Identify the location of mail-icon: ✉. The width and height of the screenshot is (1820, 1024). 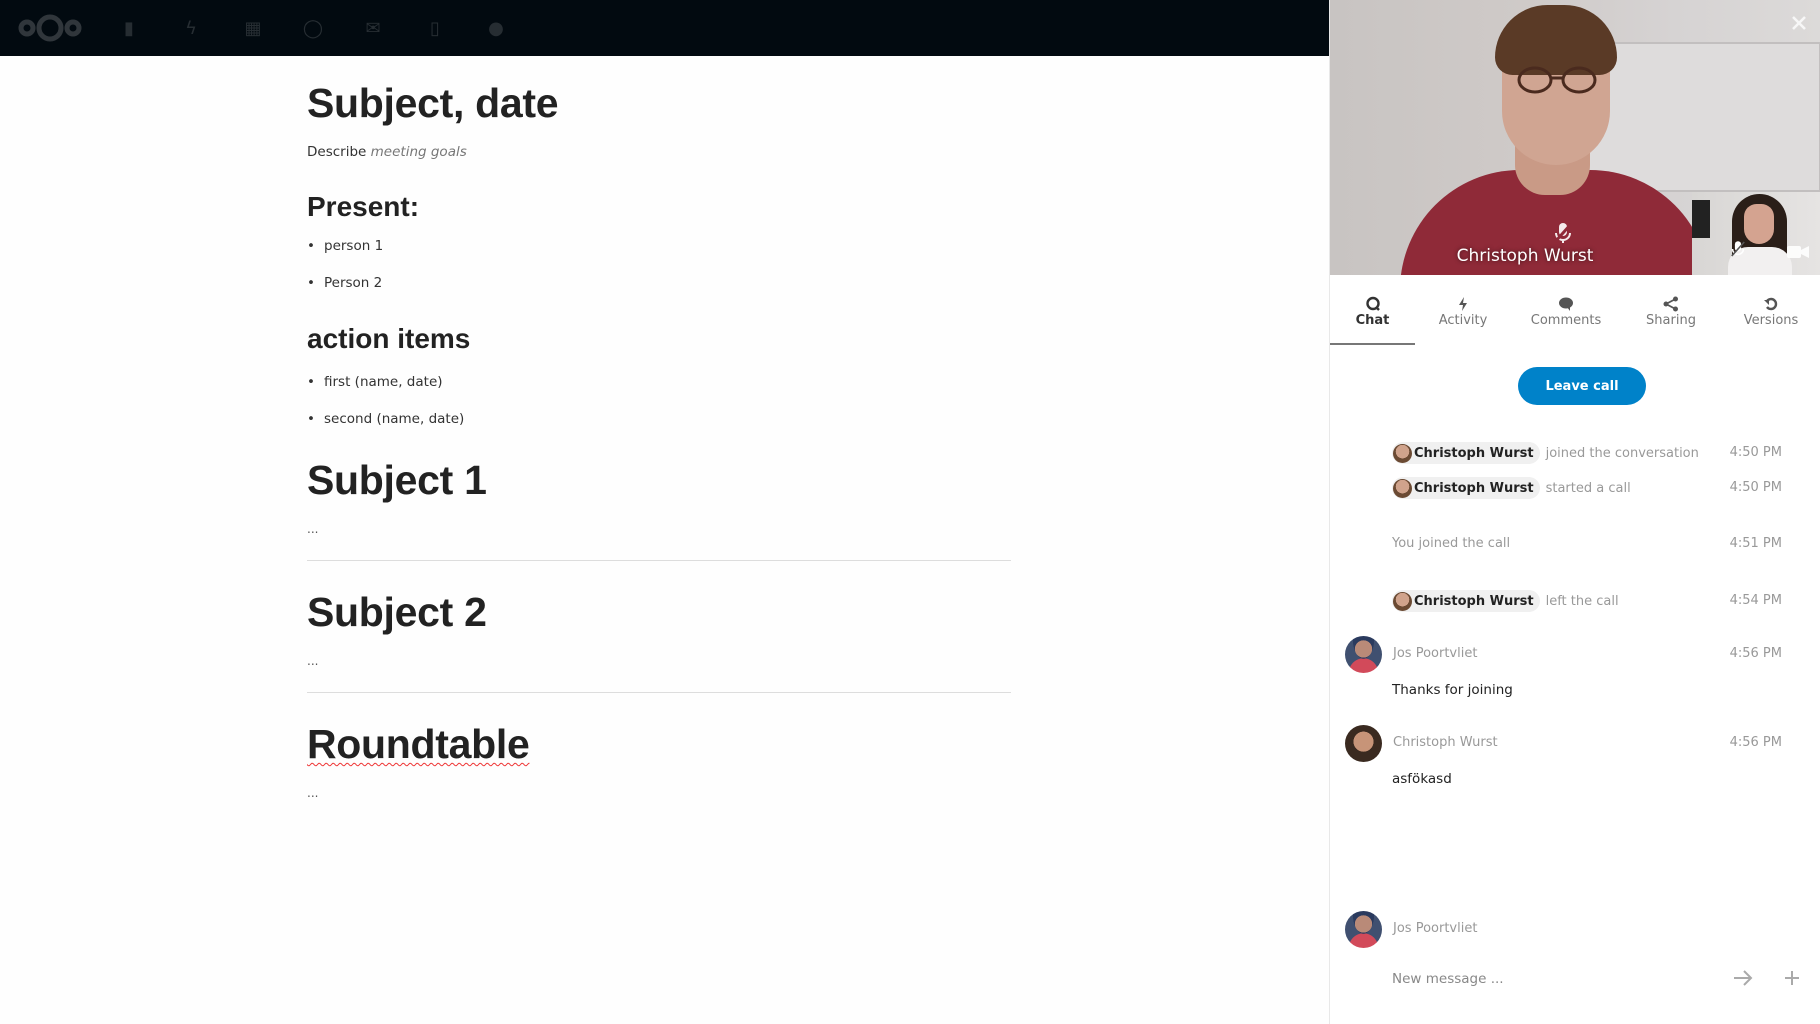
(373, 29).